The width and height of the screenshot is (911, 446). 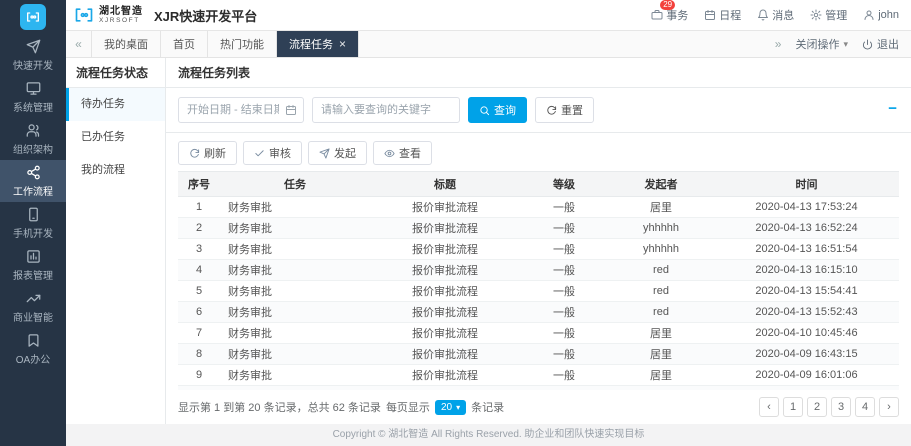 What do you see at coordinates (121, 15) in the screenshot?
I see `brand-name: 湖北智造 XJRSOFT` at bounding box center [121, 15].